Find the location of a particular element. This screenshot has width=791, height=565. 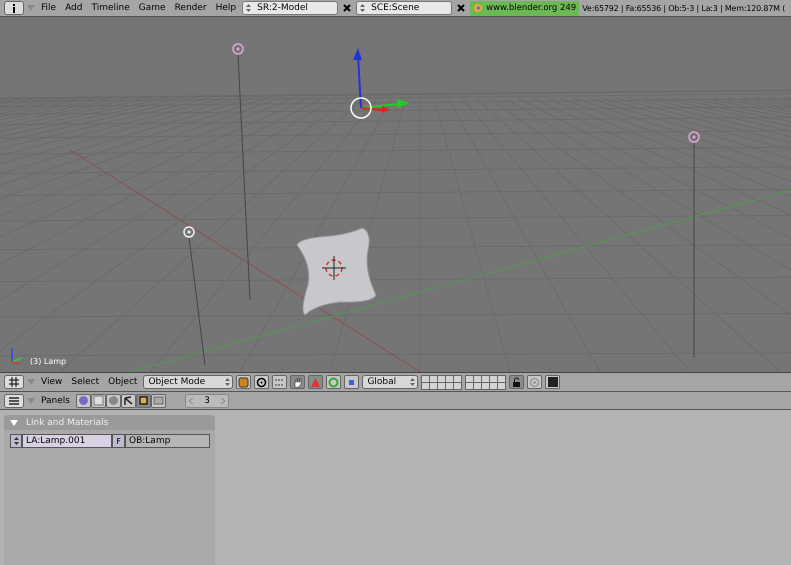

snap-icon is located at coordinates (280, 382).